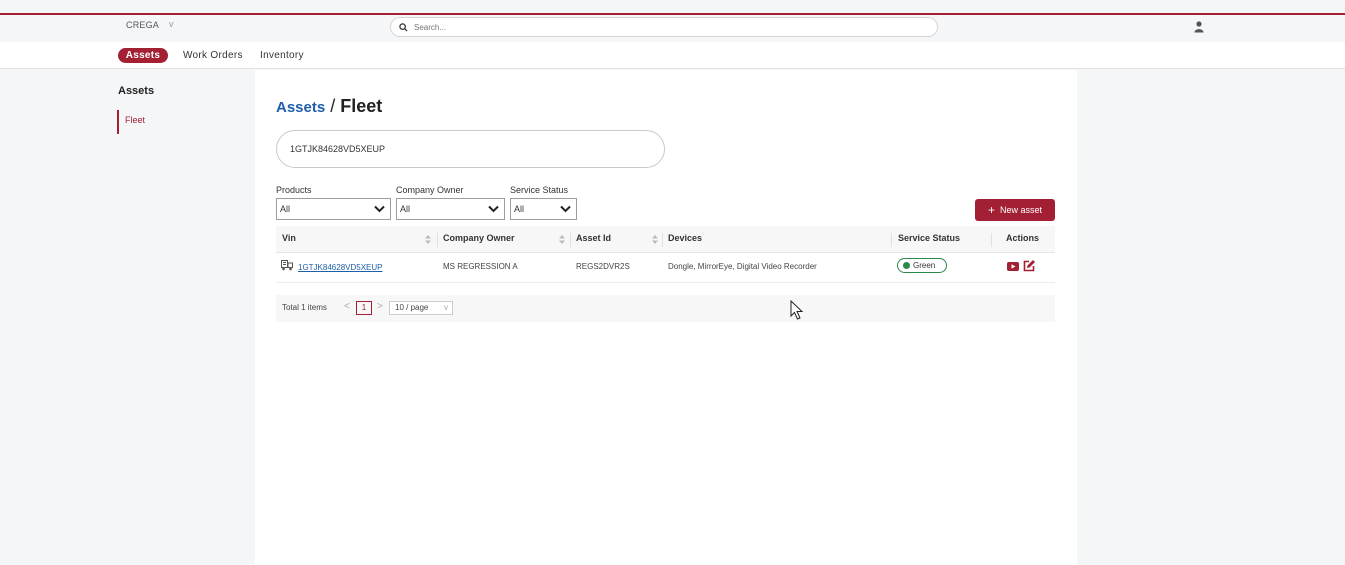 The width and height of the screenshot is (1345, 565). I want to click on mouse-cursor-icon, so click(797, 310).